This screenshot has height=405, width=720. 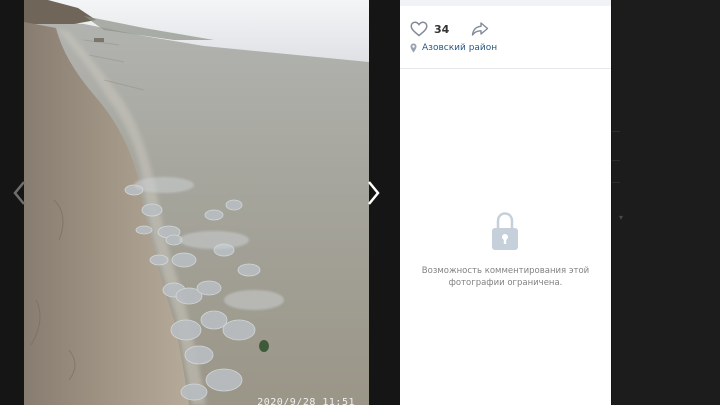 I want to click on panel-divider, so click(x=505, y=68).